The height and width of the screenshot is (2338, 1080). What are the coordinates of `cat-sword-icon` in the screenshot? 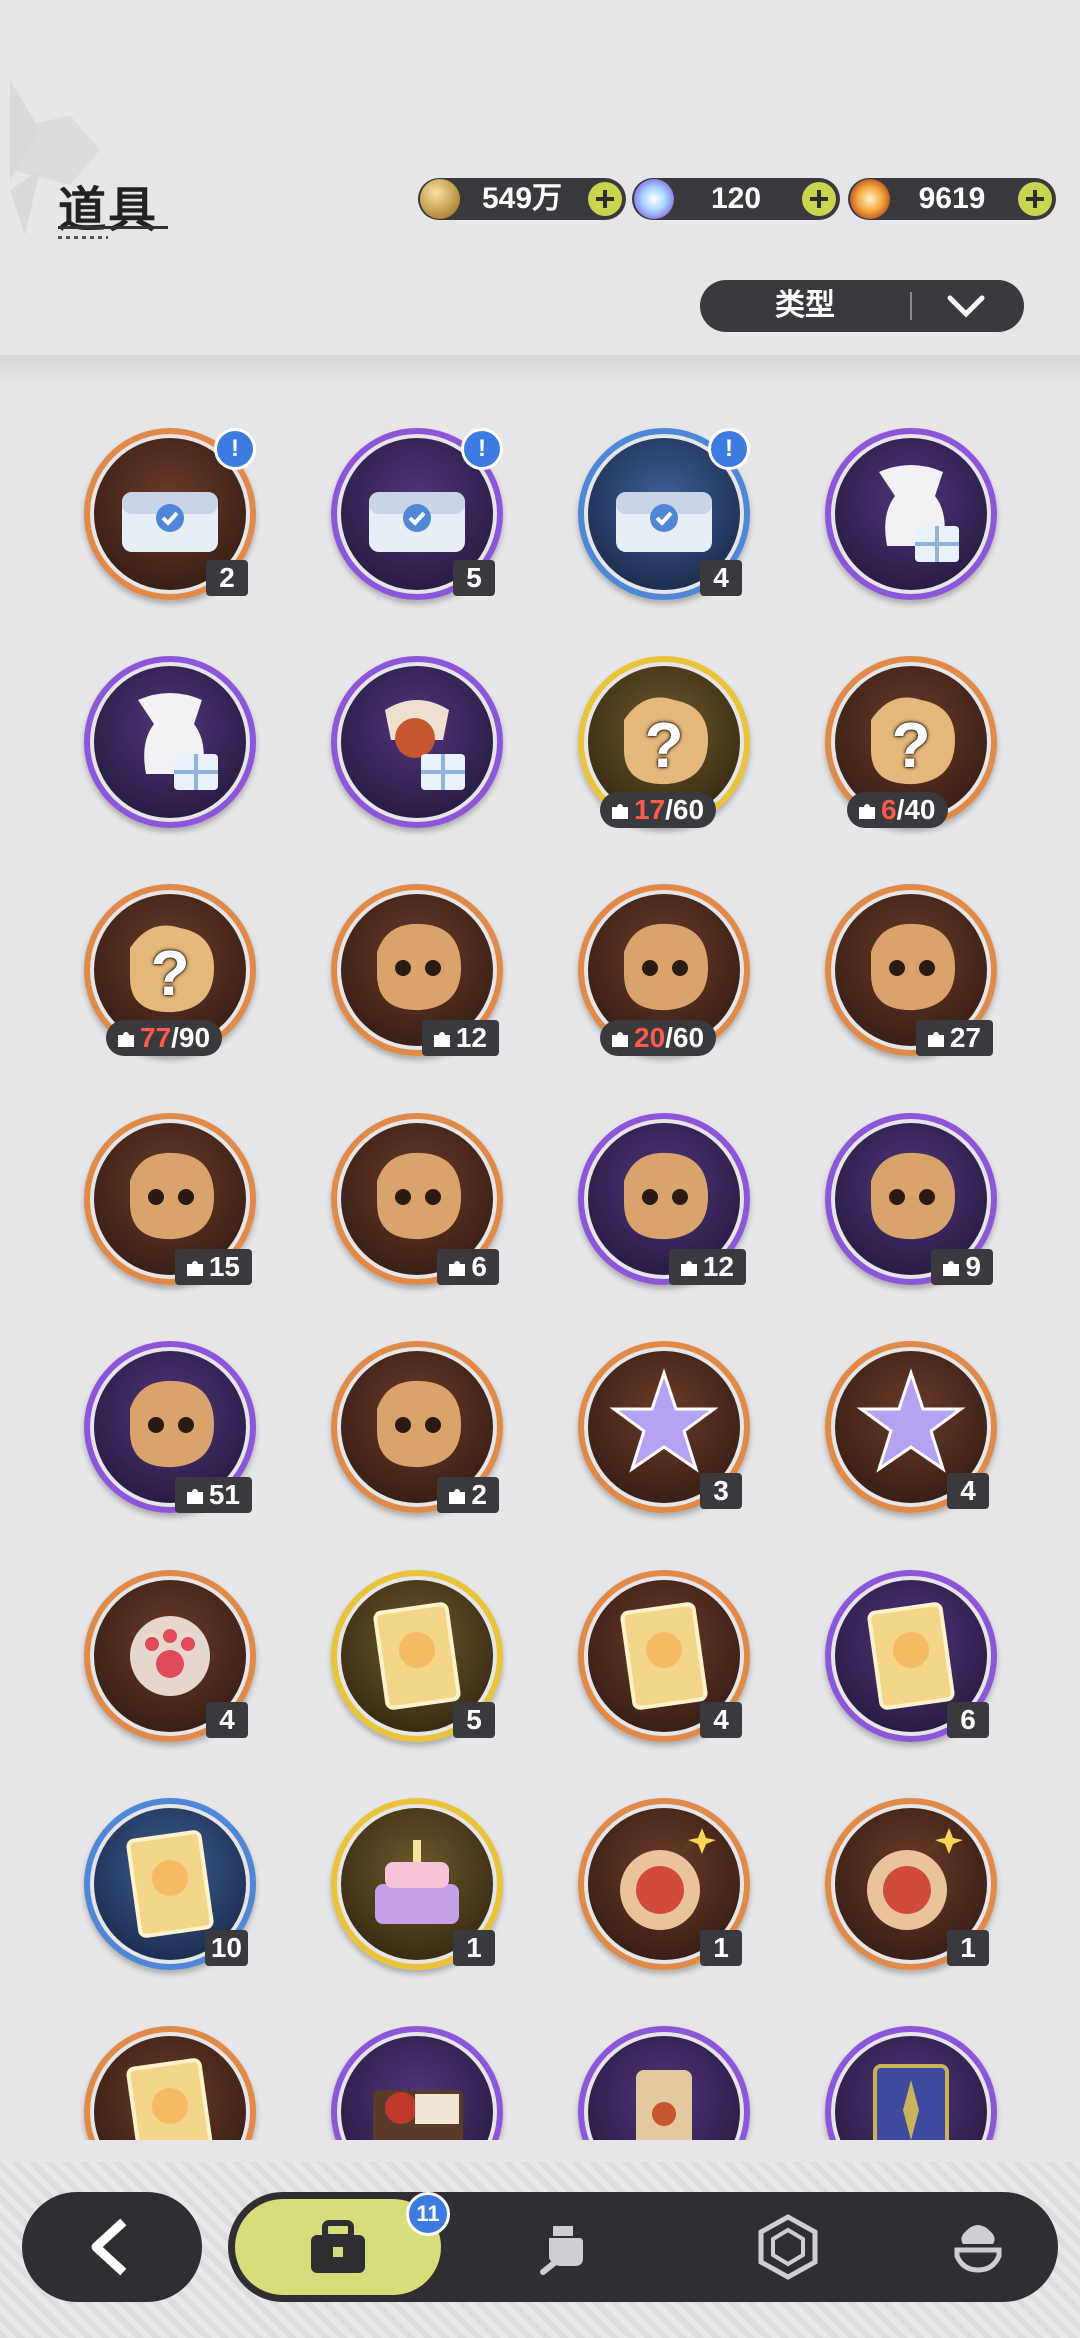 It's located at (561, 2250).